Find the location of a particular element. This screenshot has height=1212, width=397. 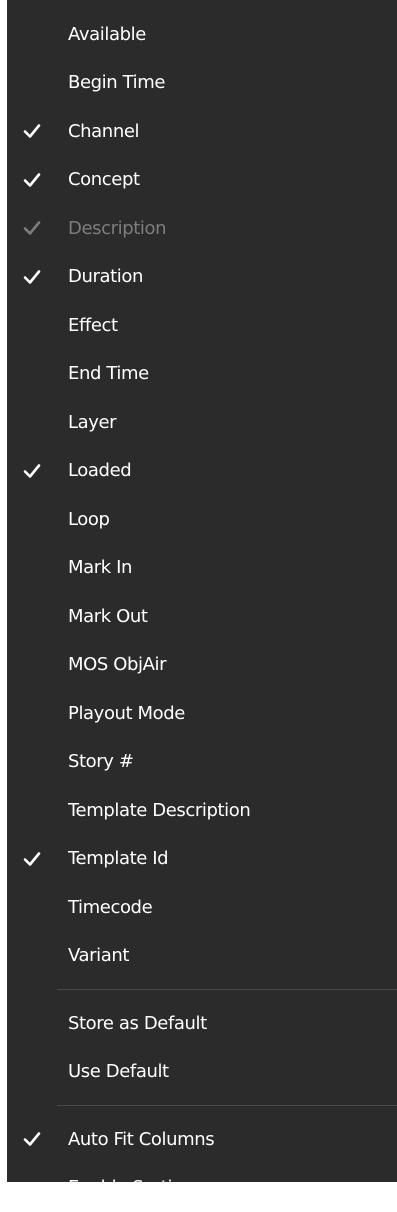

menu-item-concept: Concept is located at coordinates (202, 180).